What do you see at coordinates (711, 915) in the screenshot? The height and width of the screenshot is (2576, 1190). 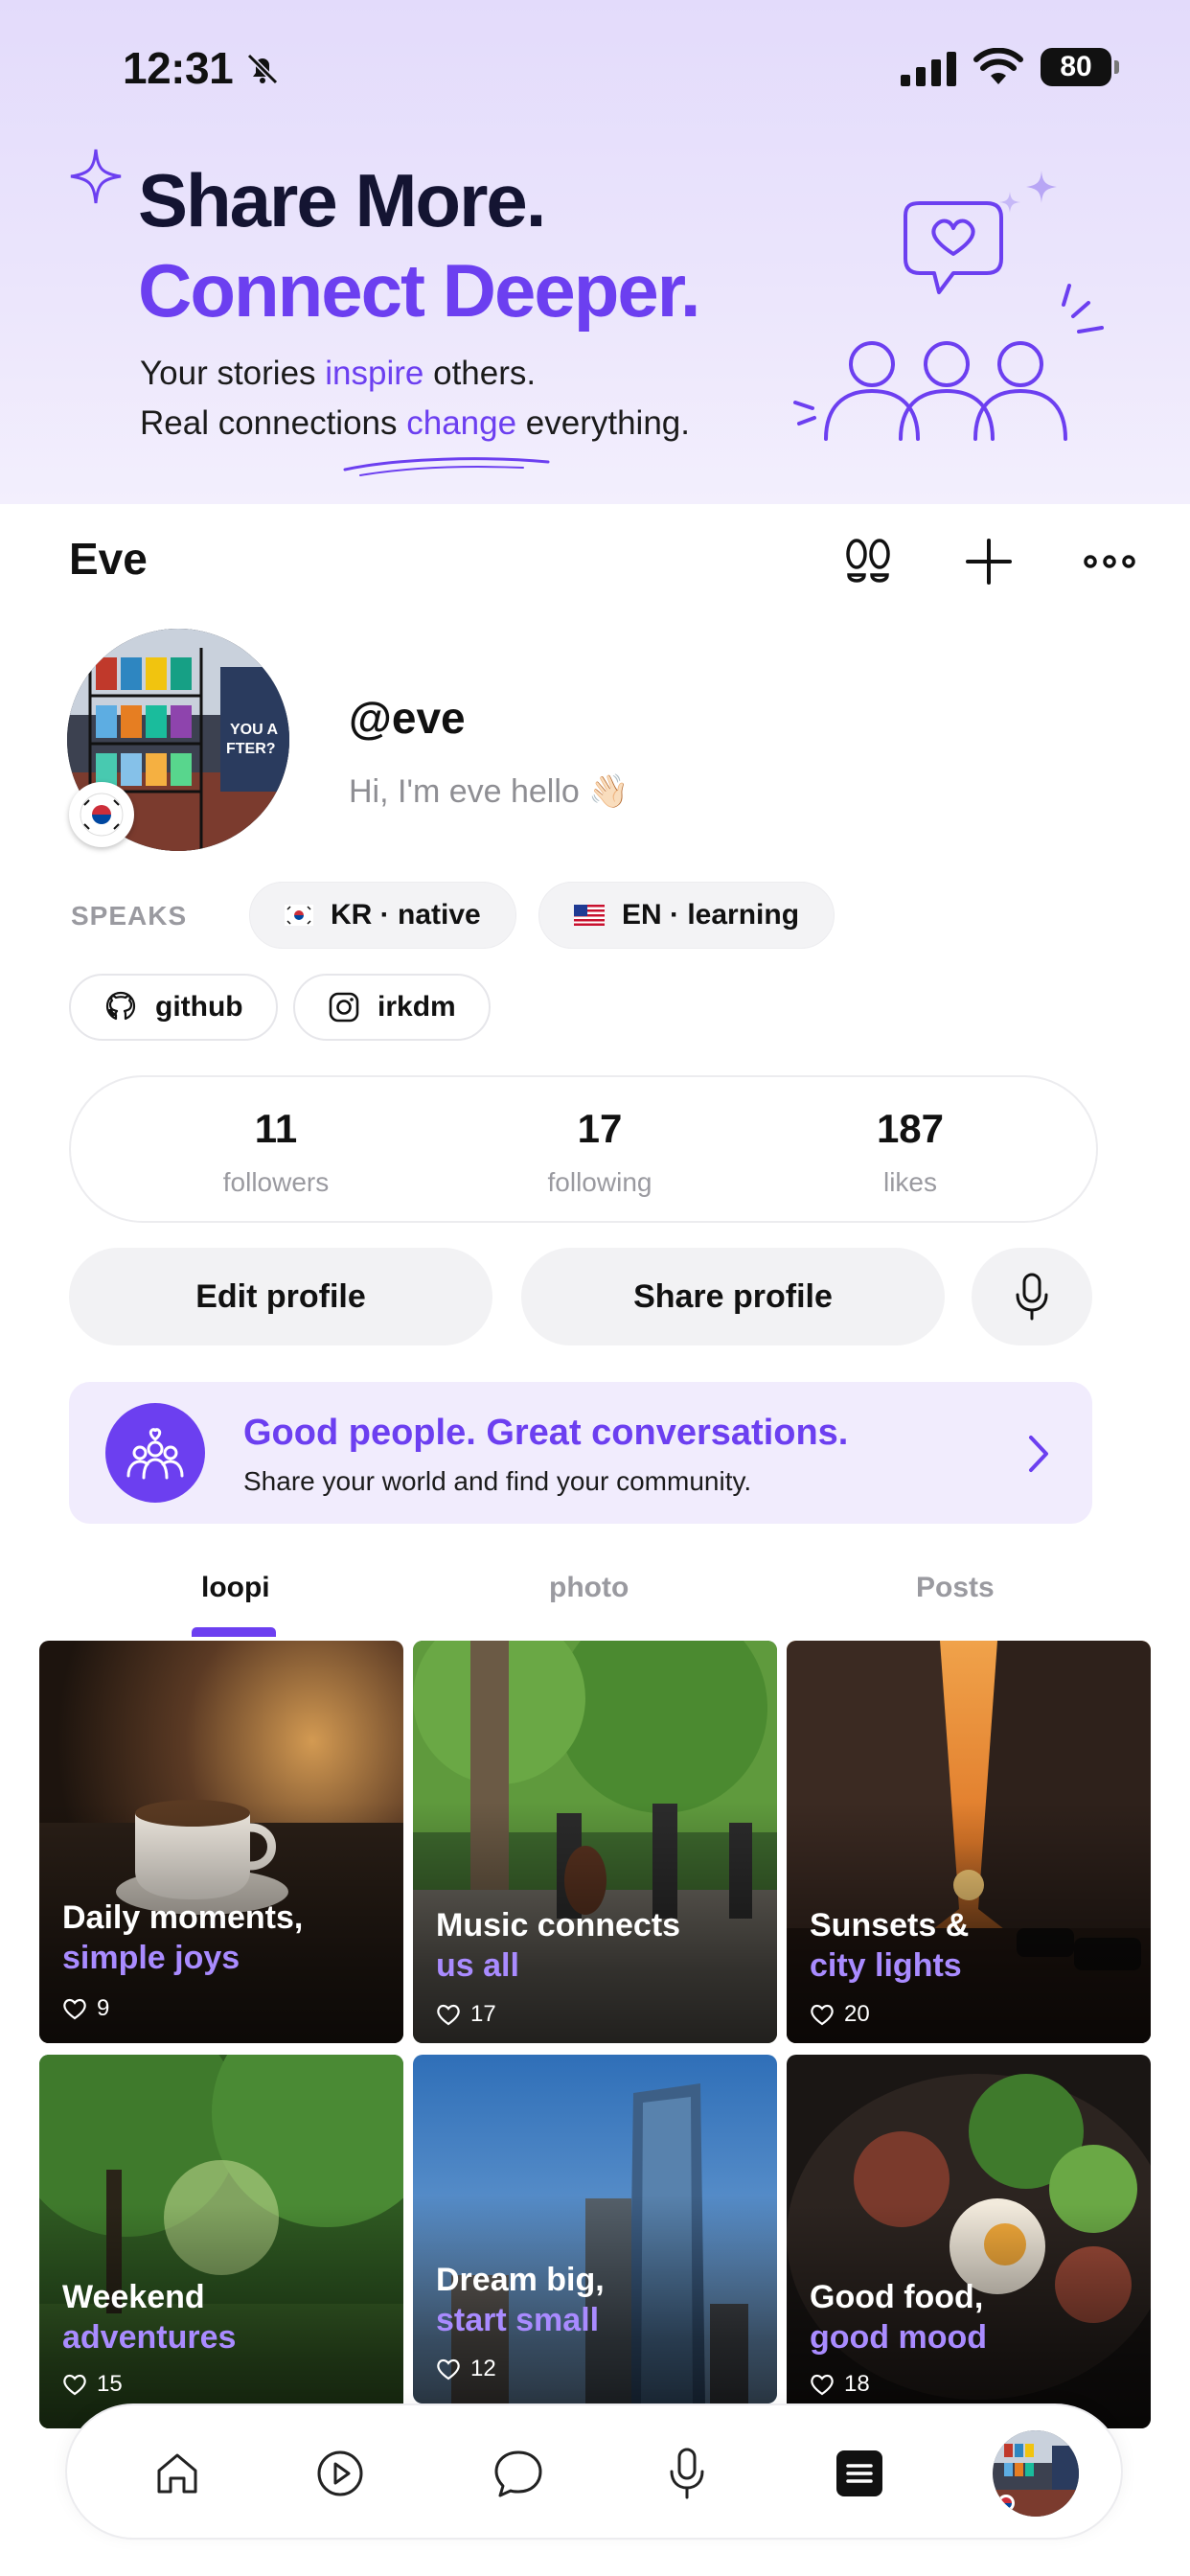 I see `language-label: EN · learning` at bounding box center [711, 915].